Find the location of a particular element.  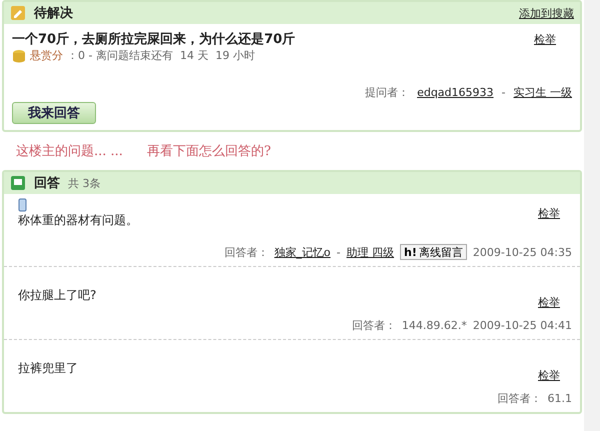

asker-link: edqad165933 is located at coordinates (455, 92).